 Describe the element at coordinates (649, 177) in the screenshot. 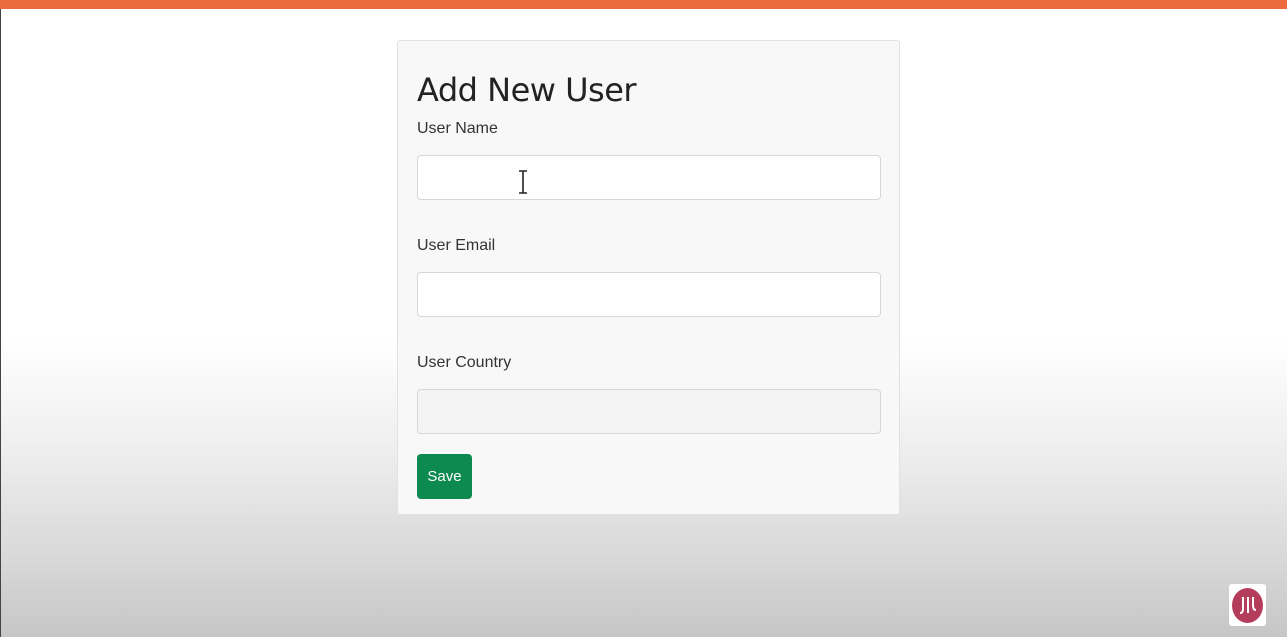

I see `user-name-input` at that location.